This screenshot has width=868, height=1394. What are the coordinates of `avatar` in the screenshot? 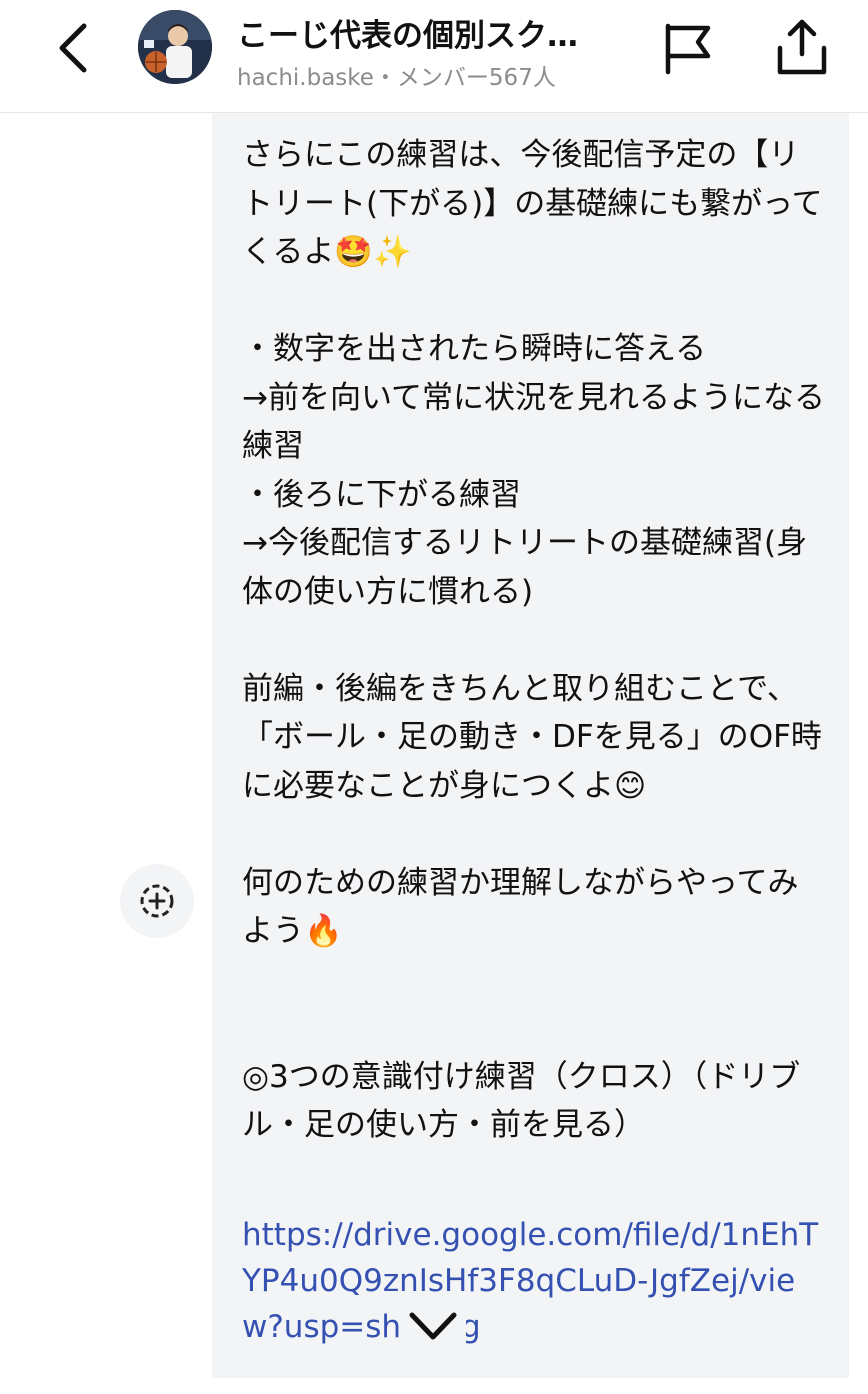 It's located at (175, 47).